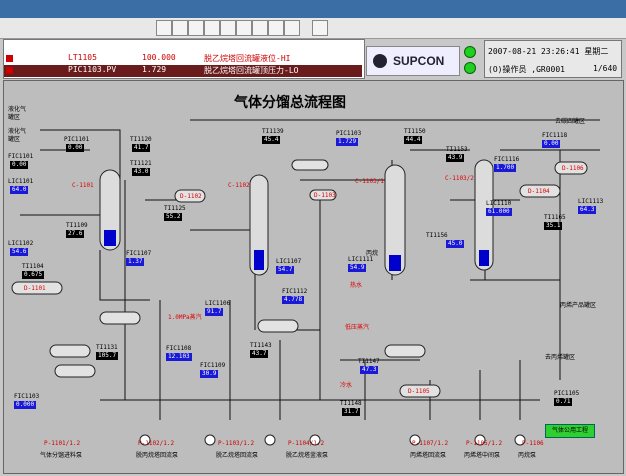 Image resolution: width=626 pixels, height=476 pixels. What do you see at coordinates (62, 443) in the screenshot?
I see `pump-tag: P-1101/1.2` at bounding box center [62, 443].